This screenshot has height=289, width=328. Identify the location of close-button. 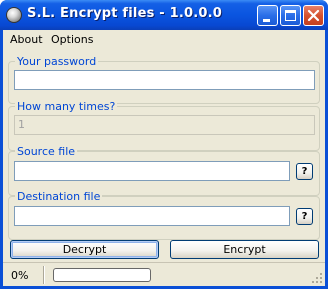
(313, 15).